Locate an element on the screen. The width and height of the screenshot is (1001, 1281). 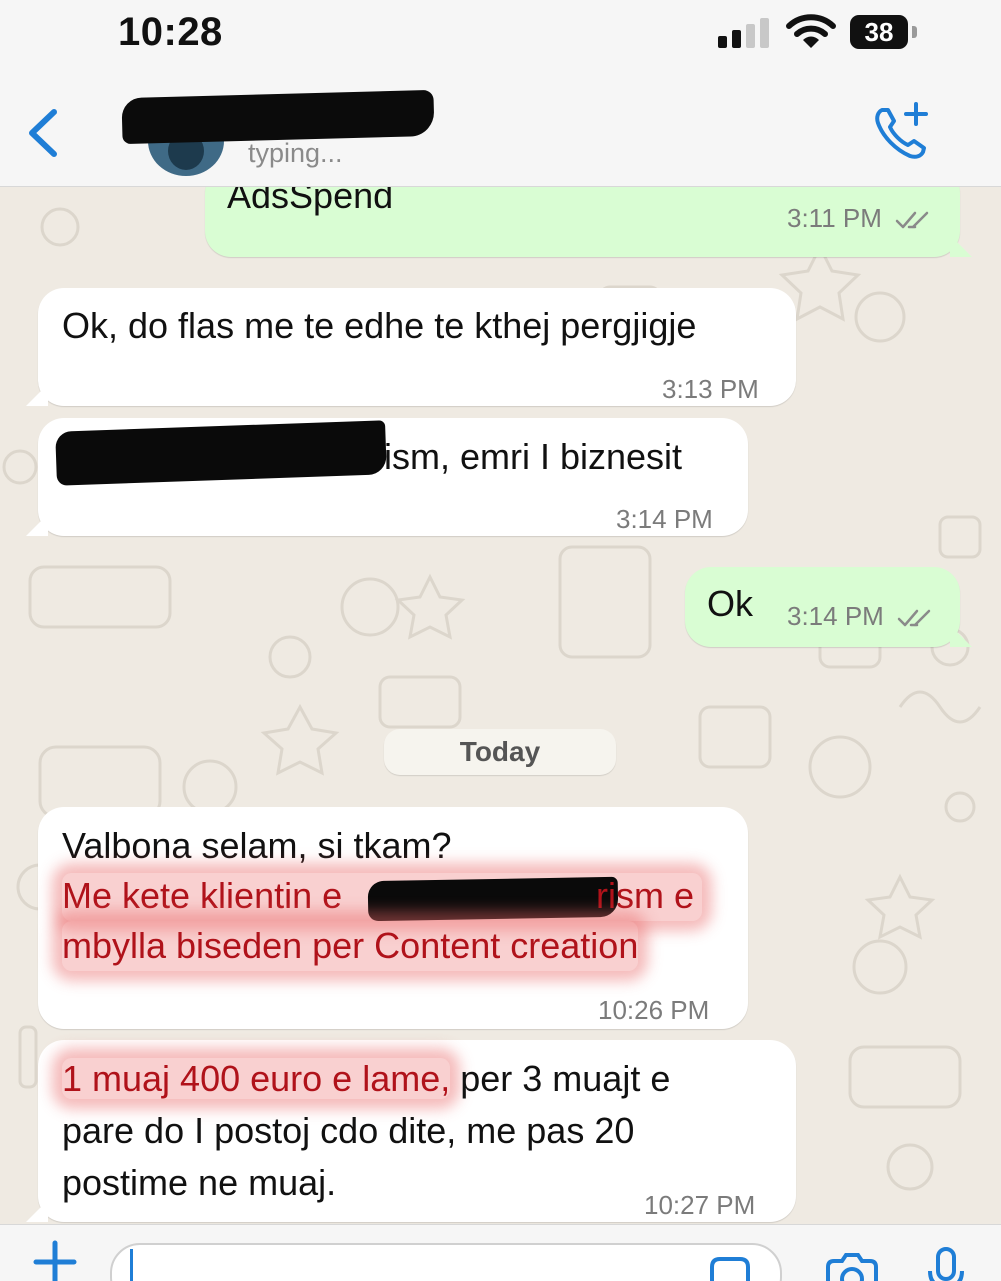
status-time: 10:28 is located at coordinates (170, 32).